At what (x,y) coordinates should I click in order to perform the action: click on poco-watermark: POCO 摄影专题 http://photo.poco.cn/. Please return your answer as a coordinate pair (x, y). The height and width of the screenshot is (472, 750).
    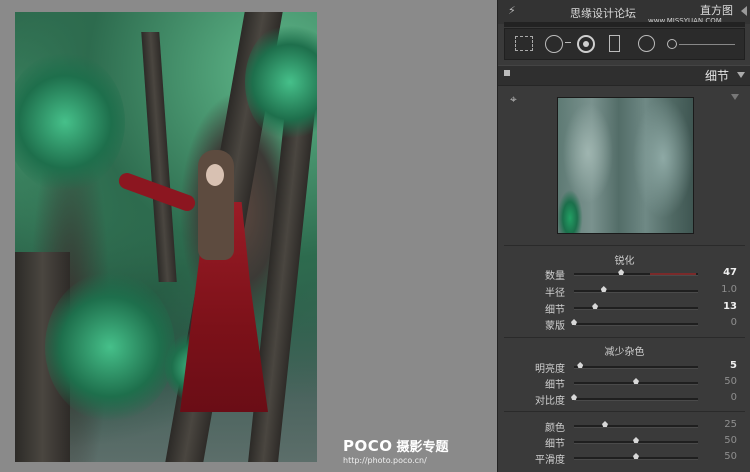
    Looking at the image, I should click on (396, 450).